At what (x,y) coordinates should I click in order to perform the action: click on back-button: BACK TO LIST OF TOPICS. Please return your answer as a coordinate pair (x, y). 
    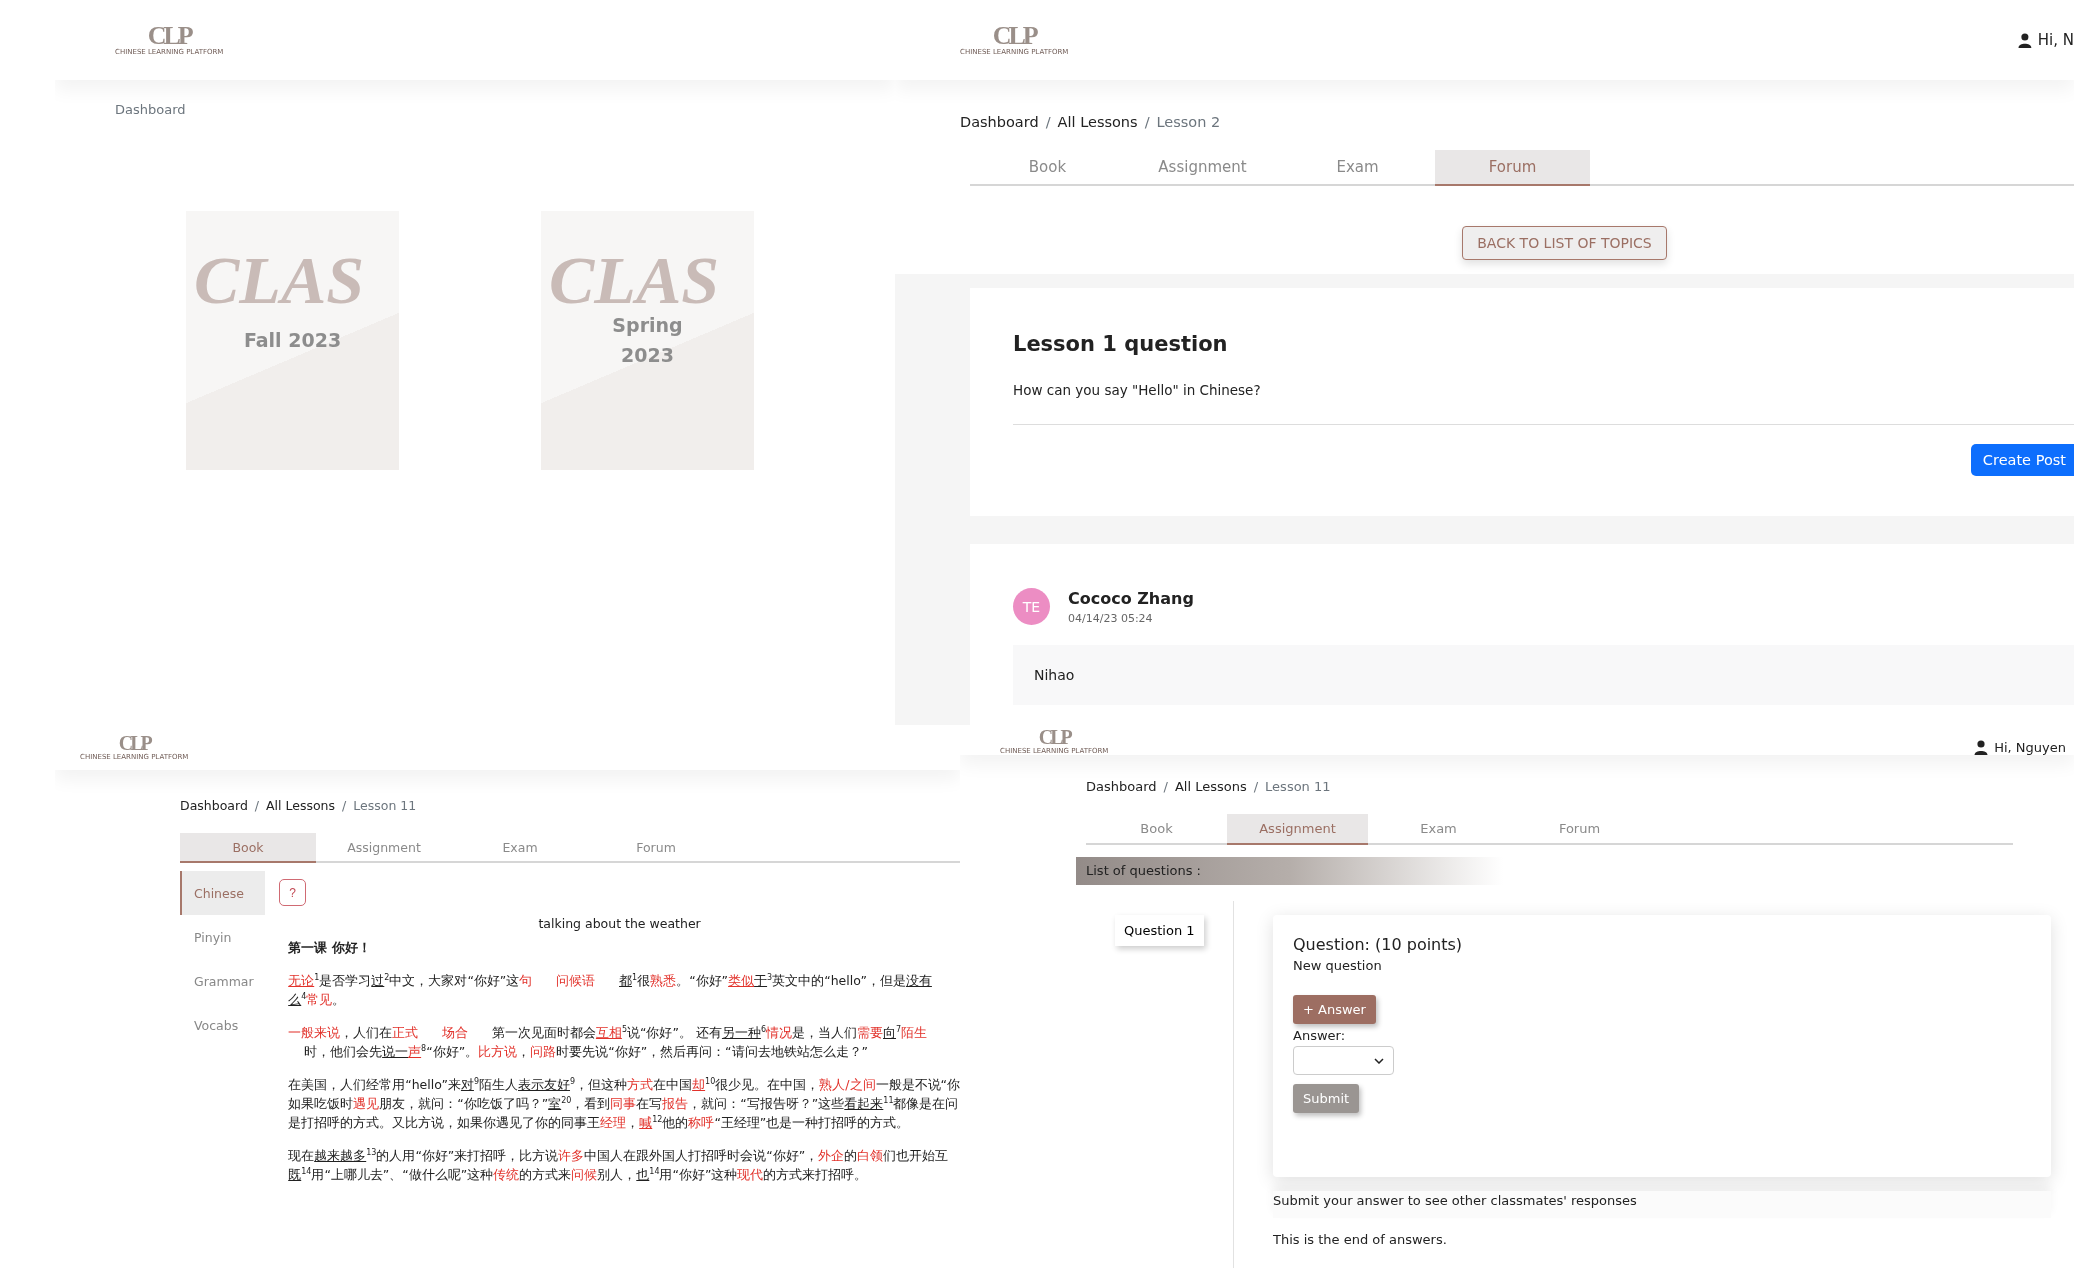
    Looking at the image, I should click on (1564, 243).